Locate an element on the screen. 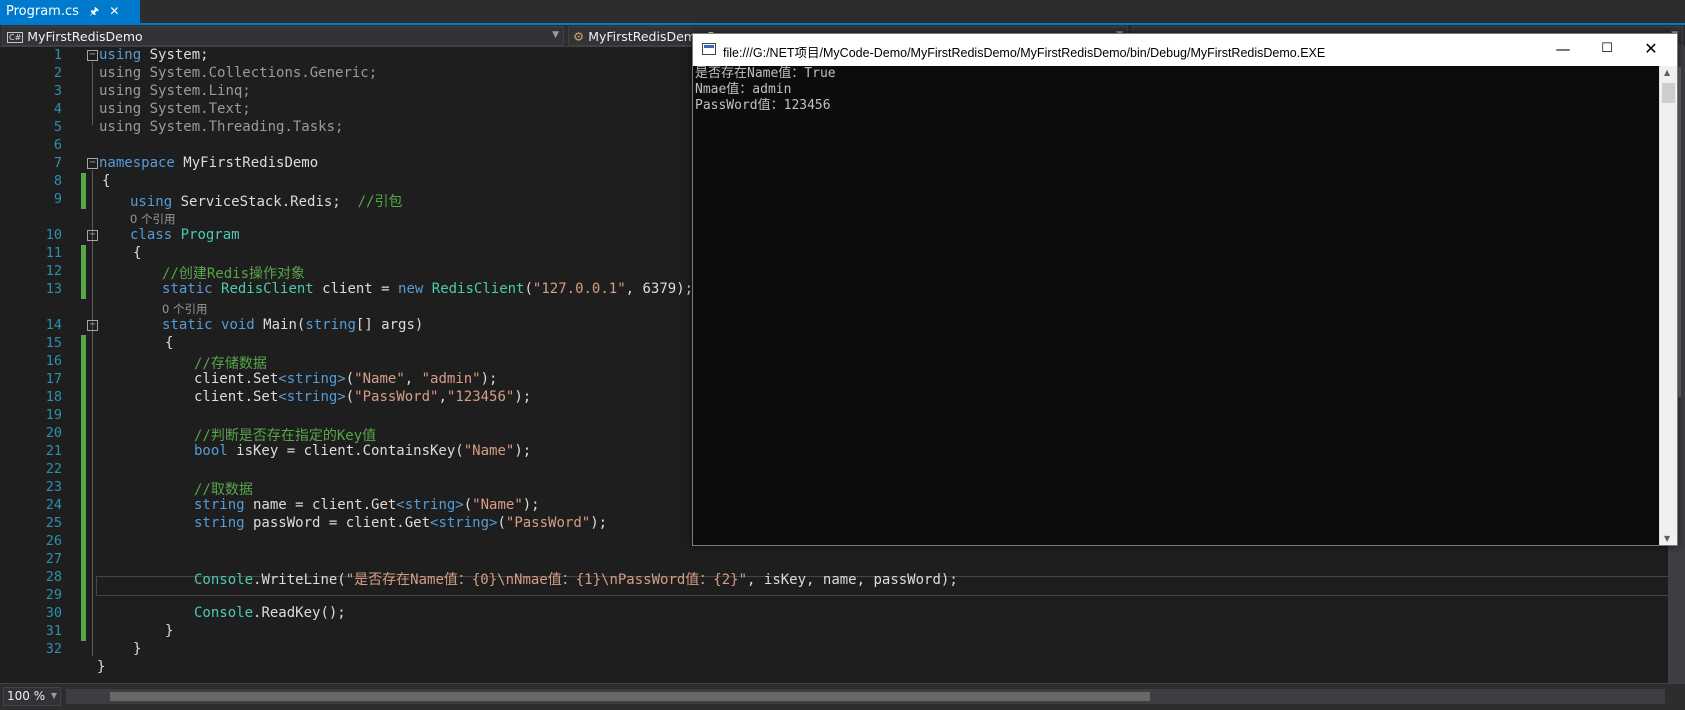  identifier: ServiceStack.Redis; is located at coordinates (260, 202).